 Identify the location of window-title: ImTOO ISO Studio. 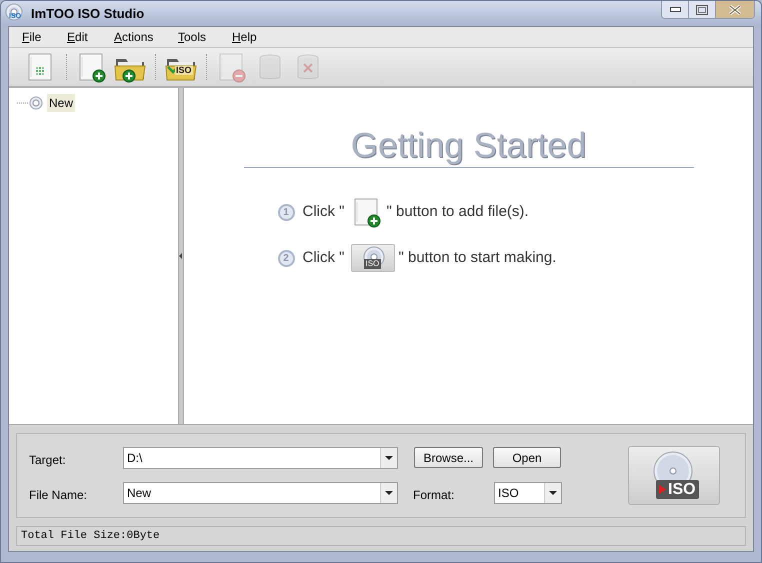
(87, 13).